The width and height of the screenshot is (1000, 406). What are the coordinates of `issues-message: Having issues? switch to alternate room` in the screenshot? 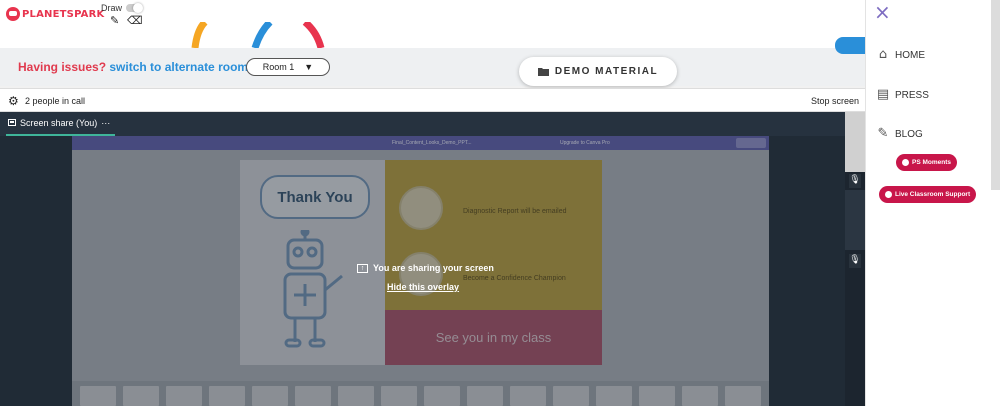 It's located at (133, 67).